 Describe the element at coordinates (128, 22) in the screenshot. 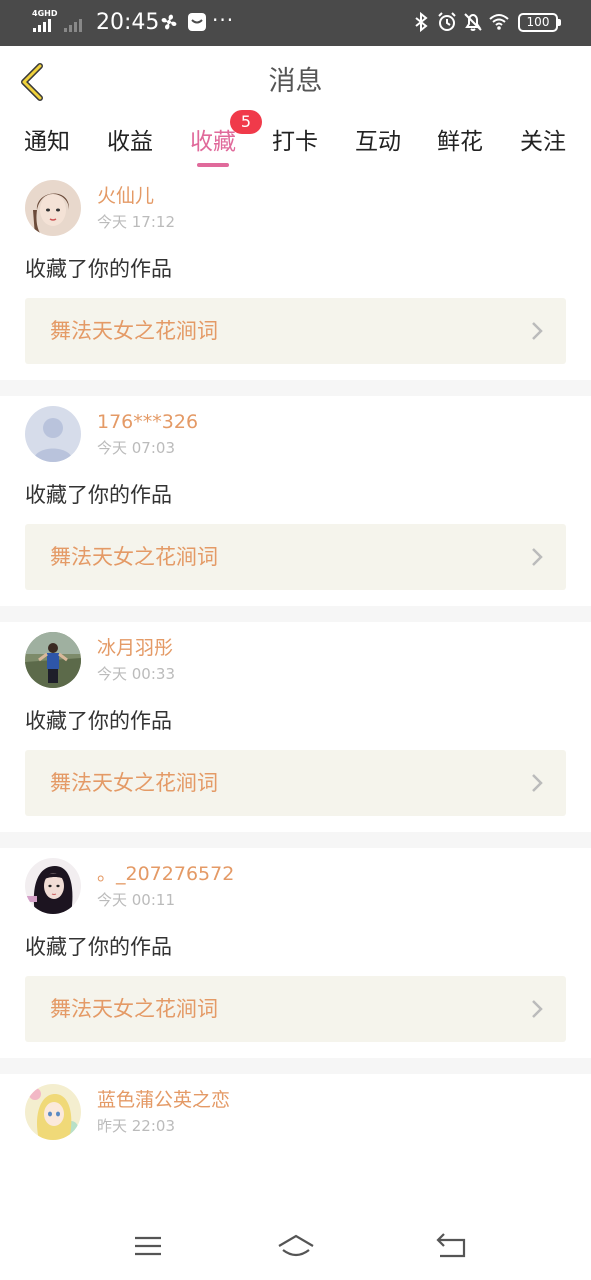

I see `clock: 20:45` at that location.